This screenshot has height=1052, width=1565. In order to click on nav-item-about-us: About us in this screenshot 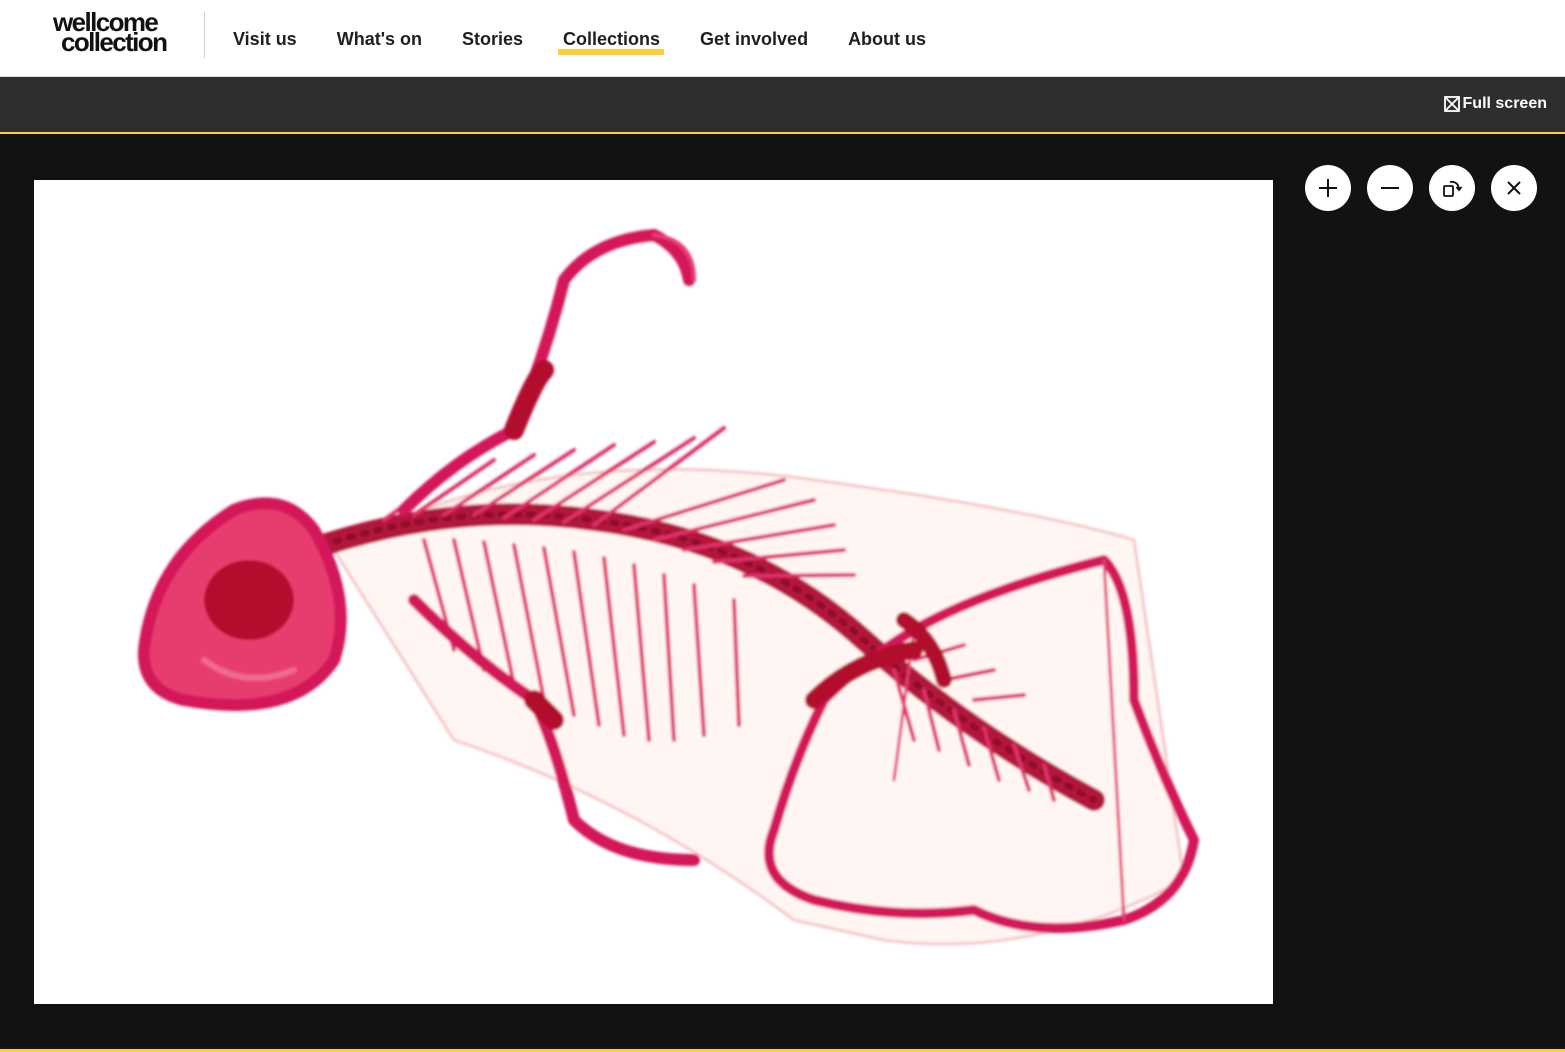, I will do `click(887, 39)`.